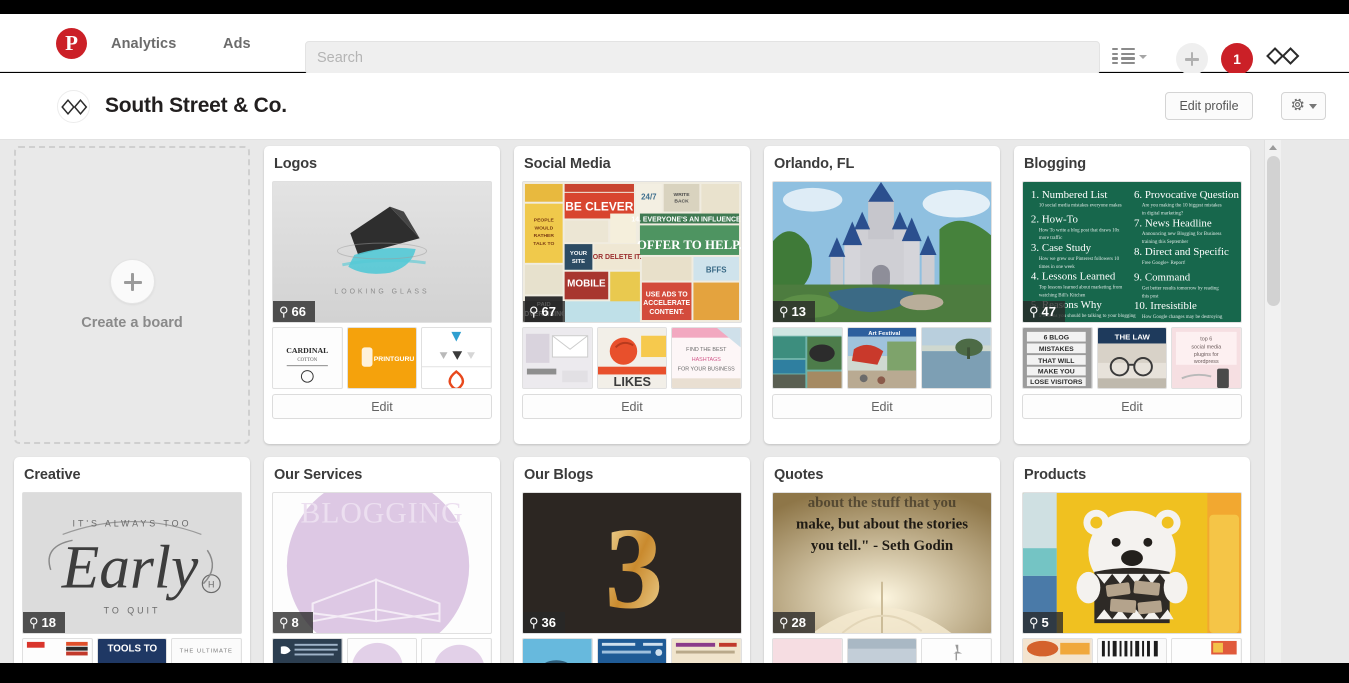  What do you see at coordinates (1051, 238) in the screenshot?
I see `svg-text: more traffic` at bounding box center [1051, 238].